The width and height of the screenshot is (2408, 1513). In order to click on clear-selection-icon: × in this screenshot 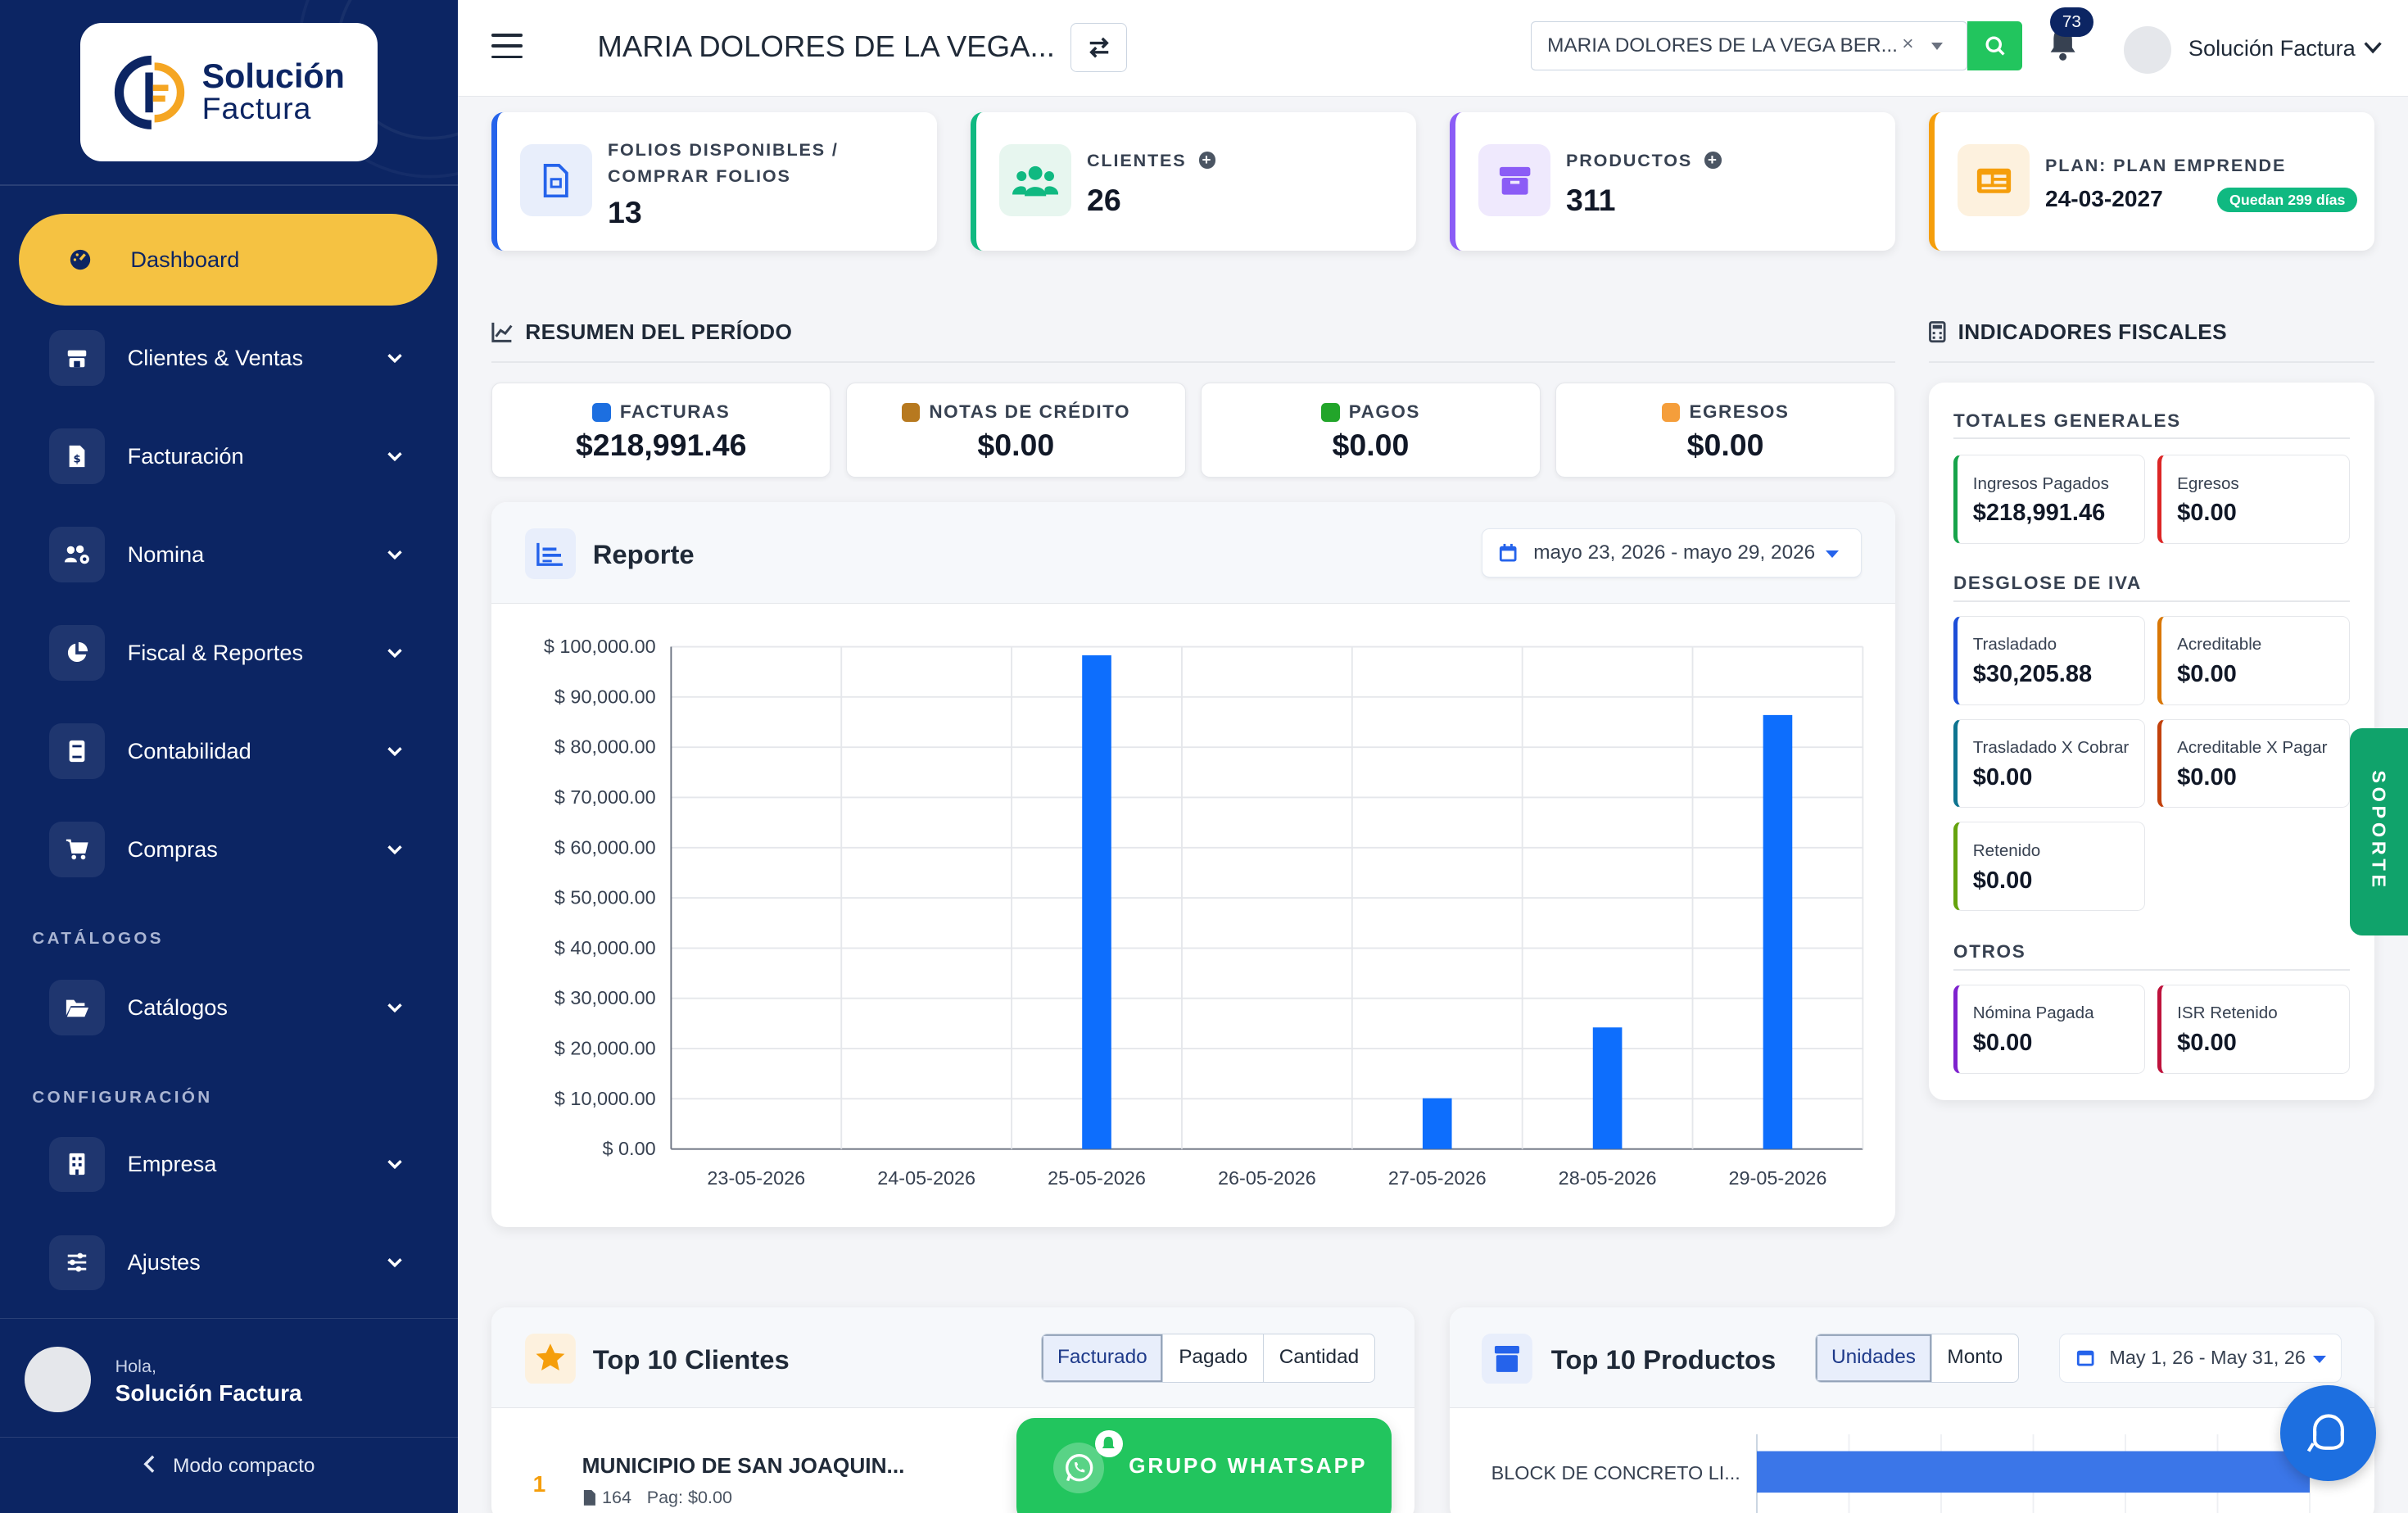, I will do `click(1907, 45)`.